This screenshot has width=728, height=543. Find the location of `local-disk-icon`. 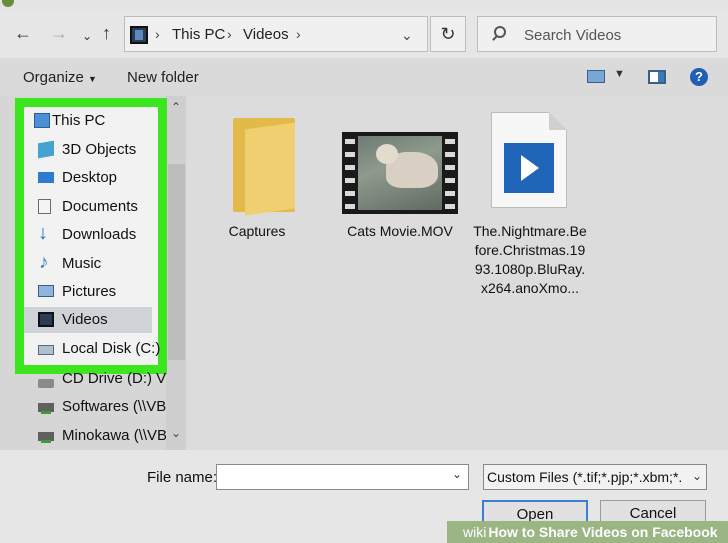

local-disk-icon is located at coordinates (46, 350).